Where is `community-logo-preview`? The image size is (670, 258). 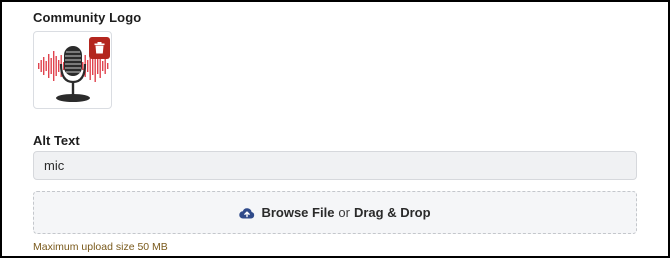
community-logo-preview is located at coordinates (72, 70).